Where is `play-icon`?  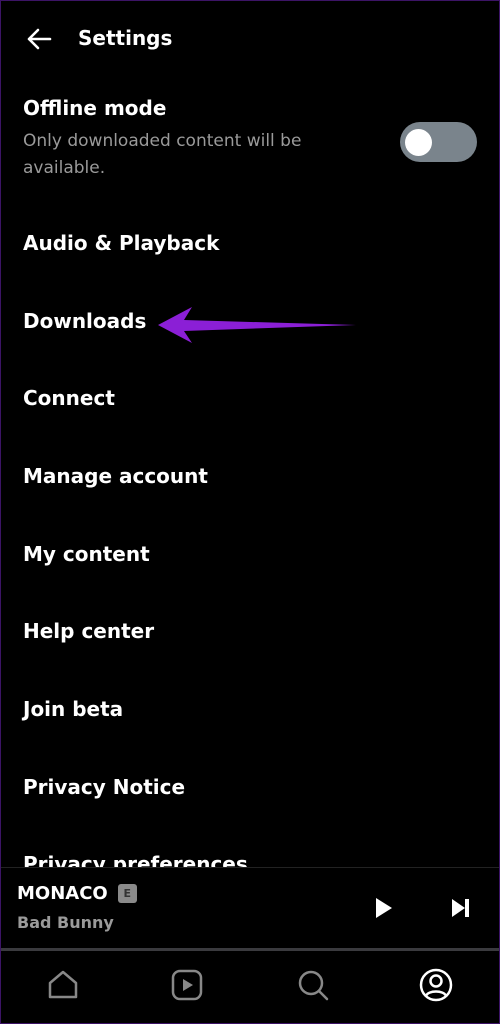 play-icon is located at coordinates (384, 908).